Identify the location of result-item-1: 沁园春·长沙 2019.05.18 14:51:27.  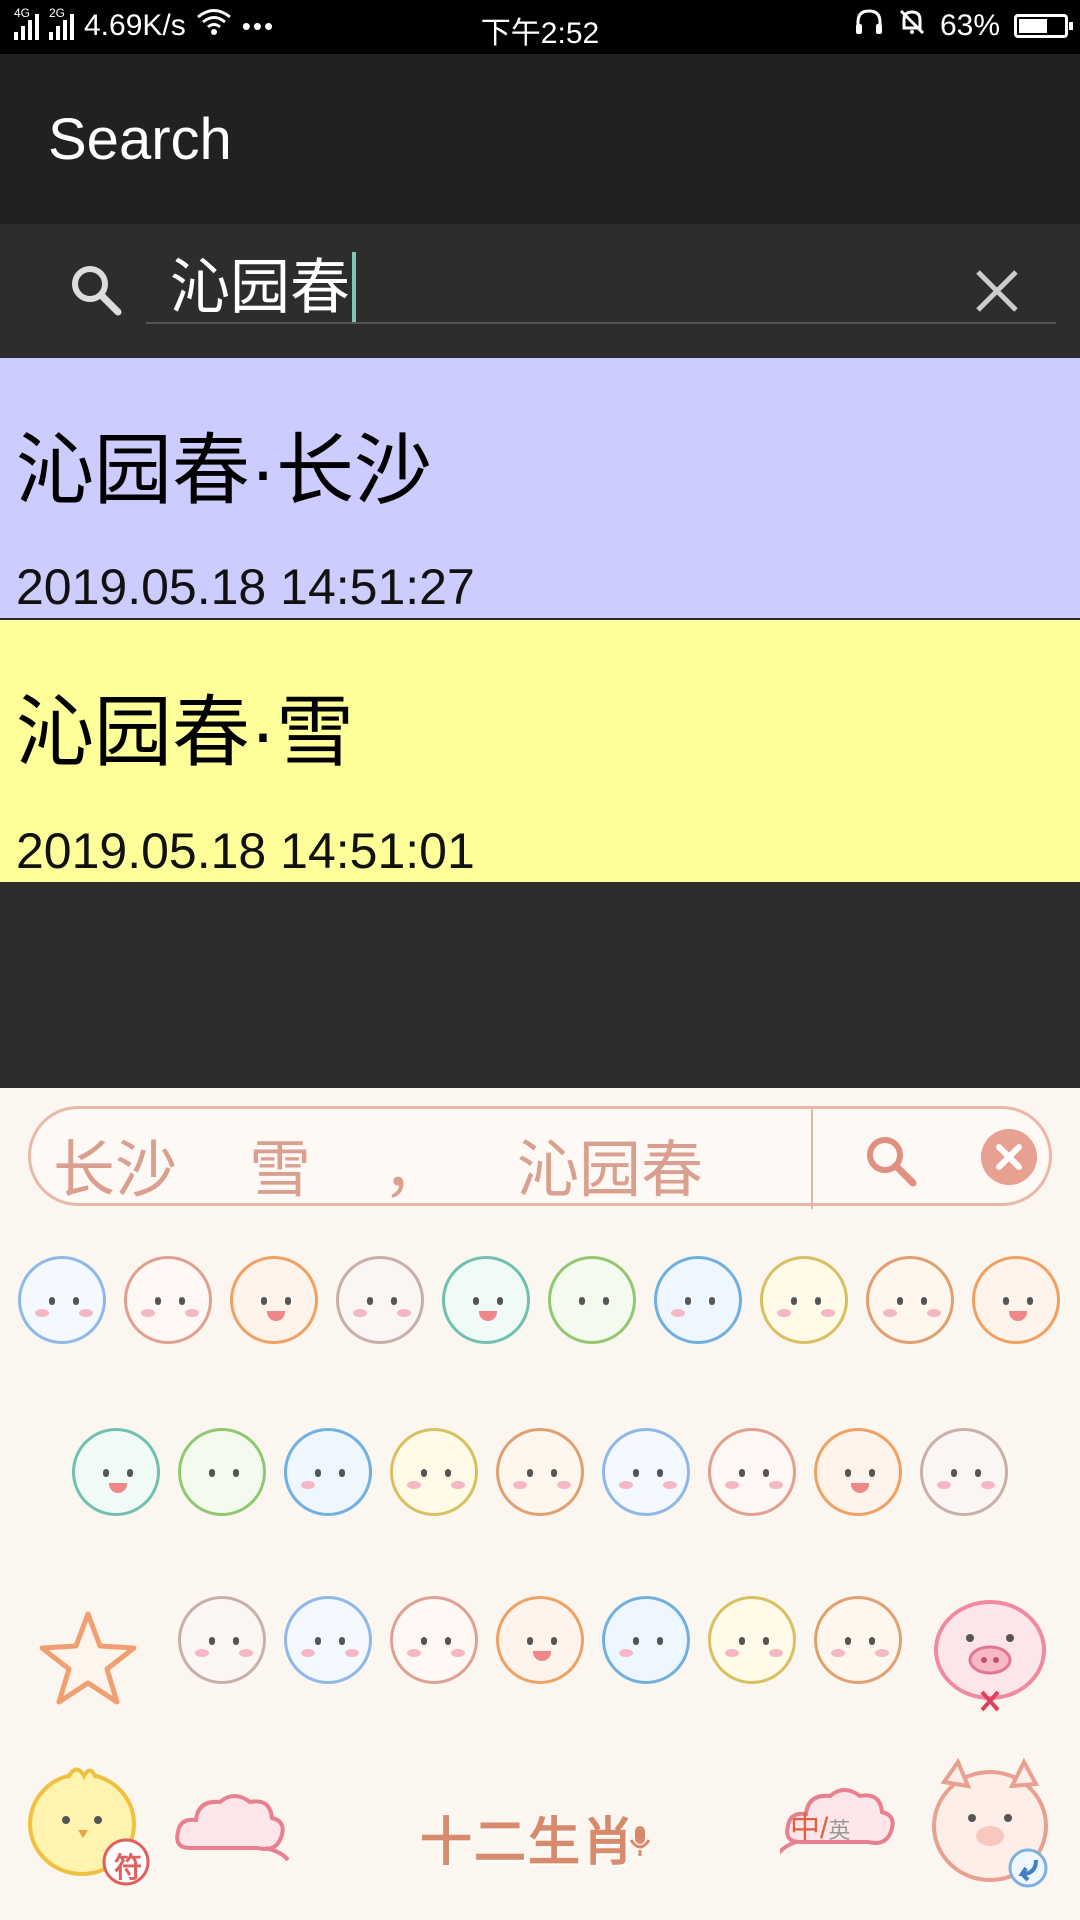
(540, 488).